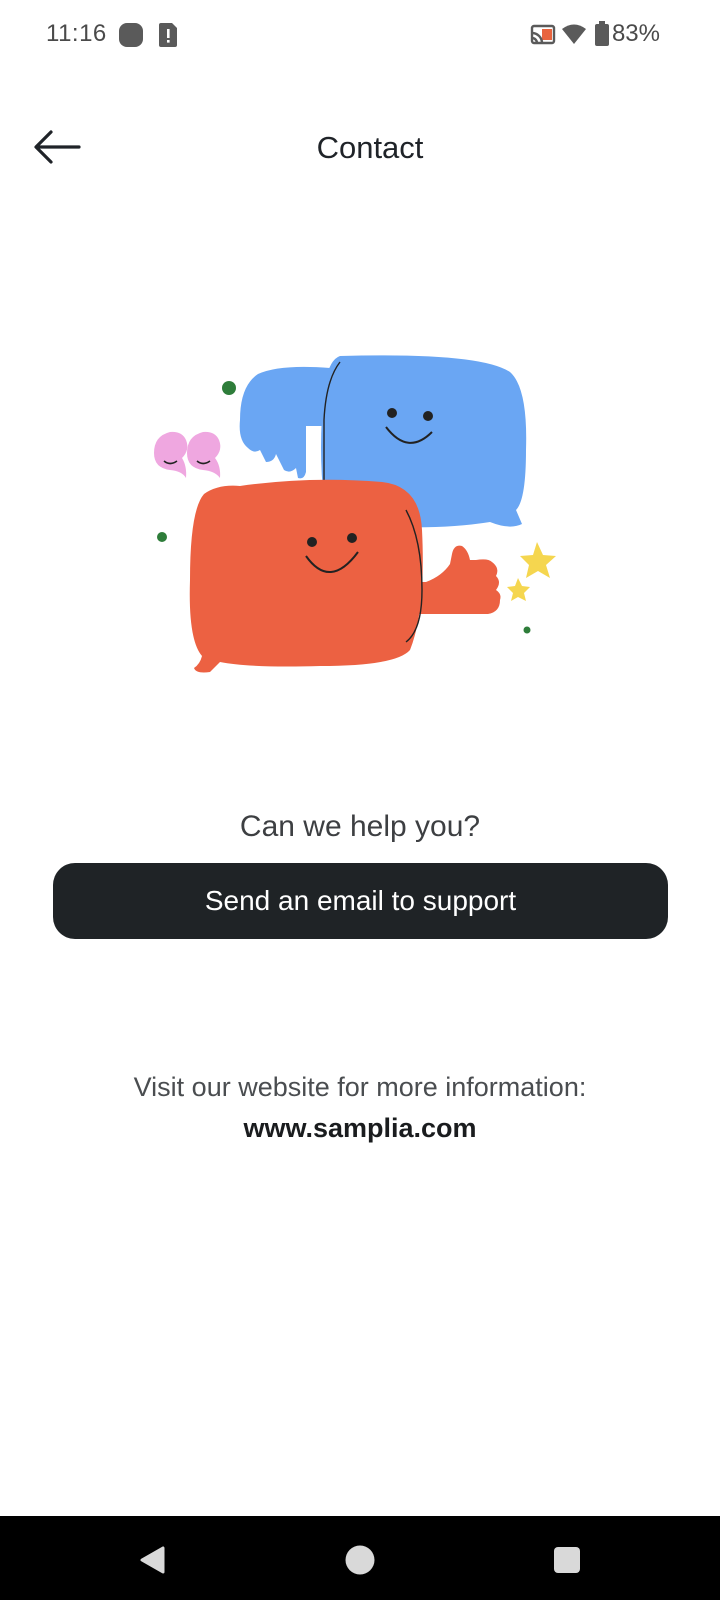  I want to click on system-nav-bar, so click(360, 1558).